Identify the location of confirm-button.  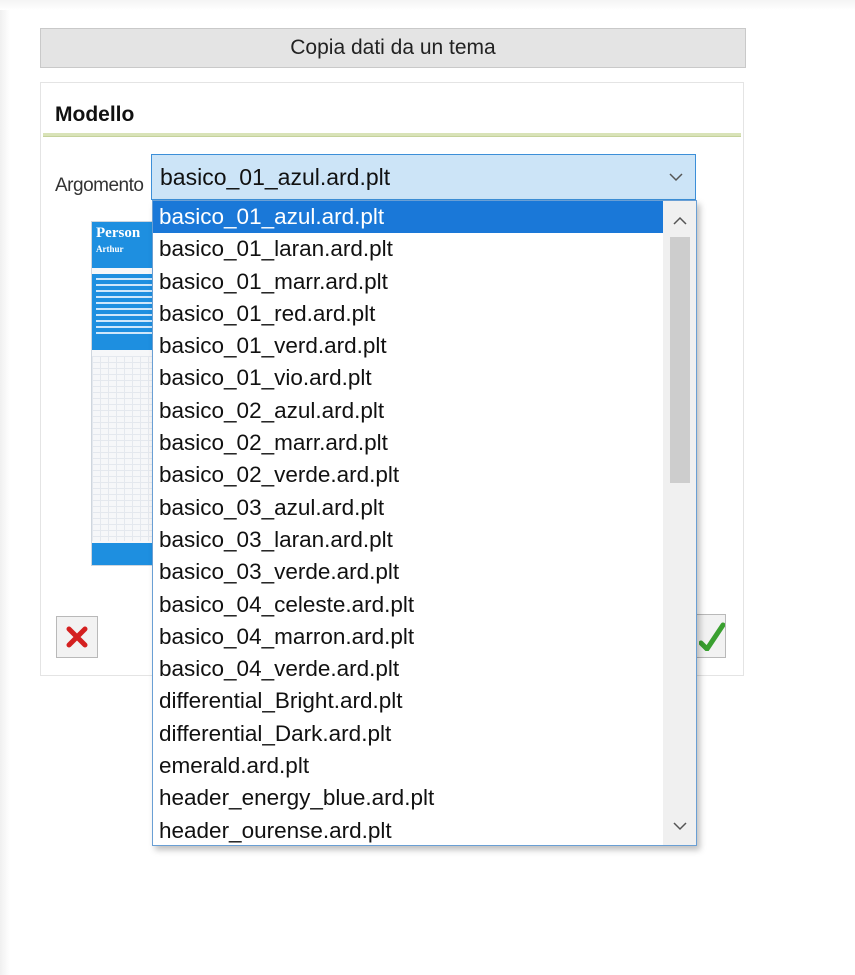
(711, 636).